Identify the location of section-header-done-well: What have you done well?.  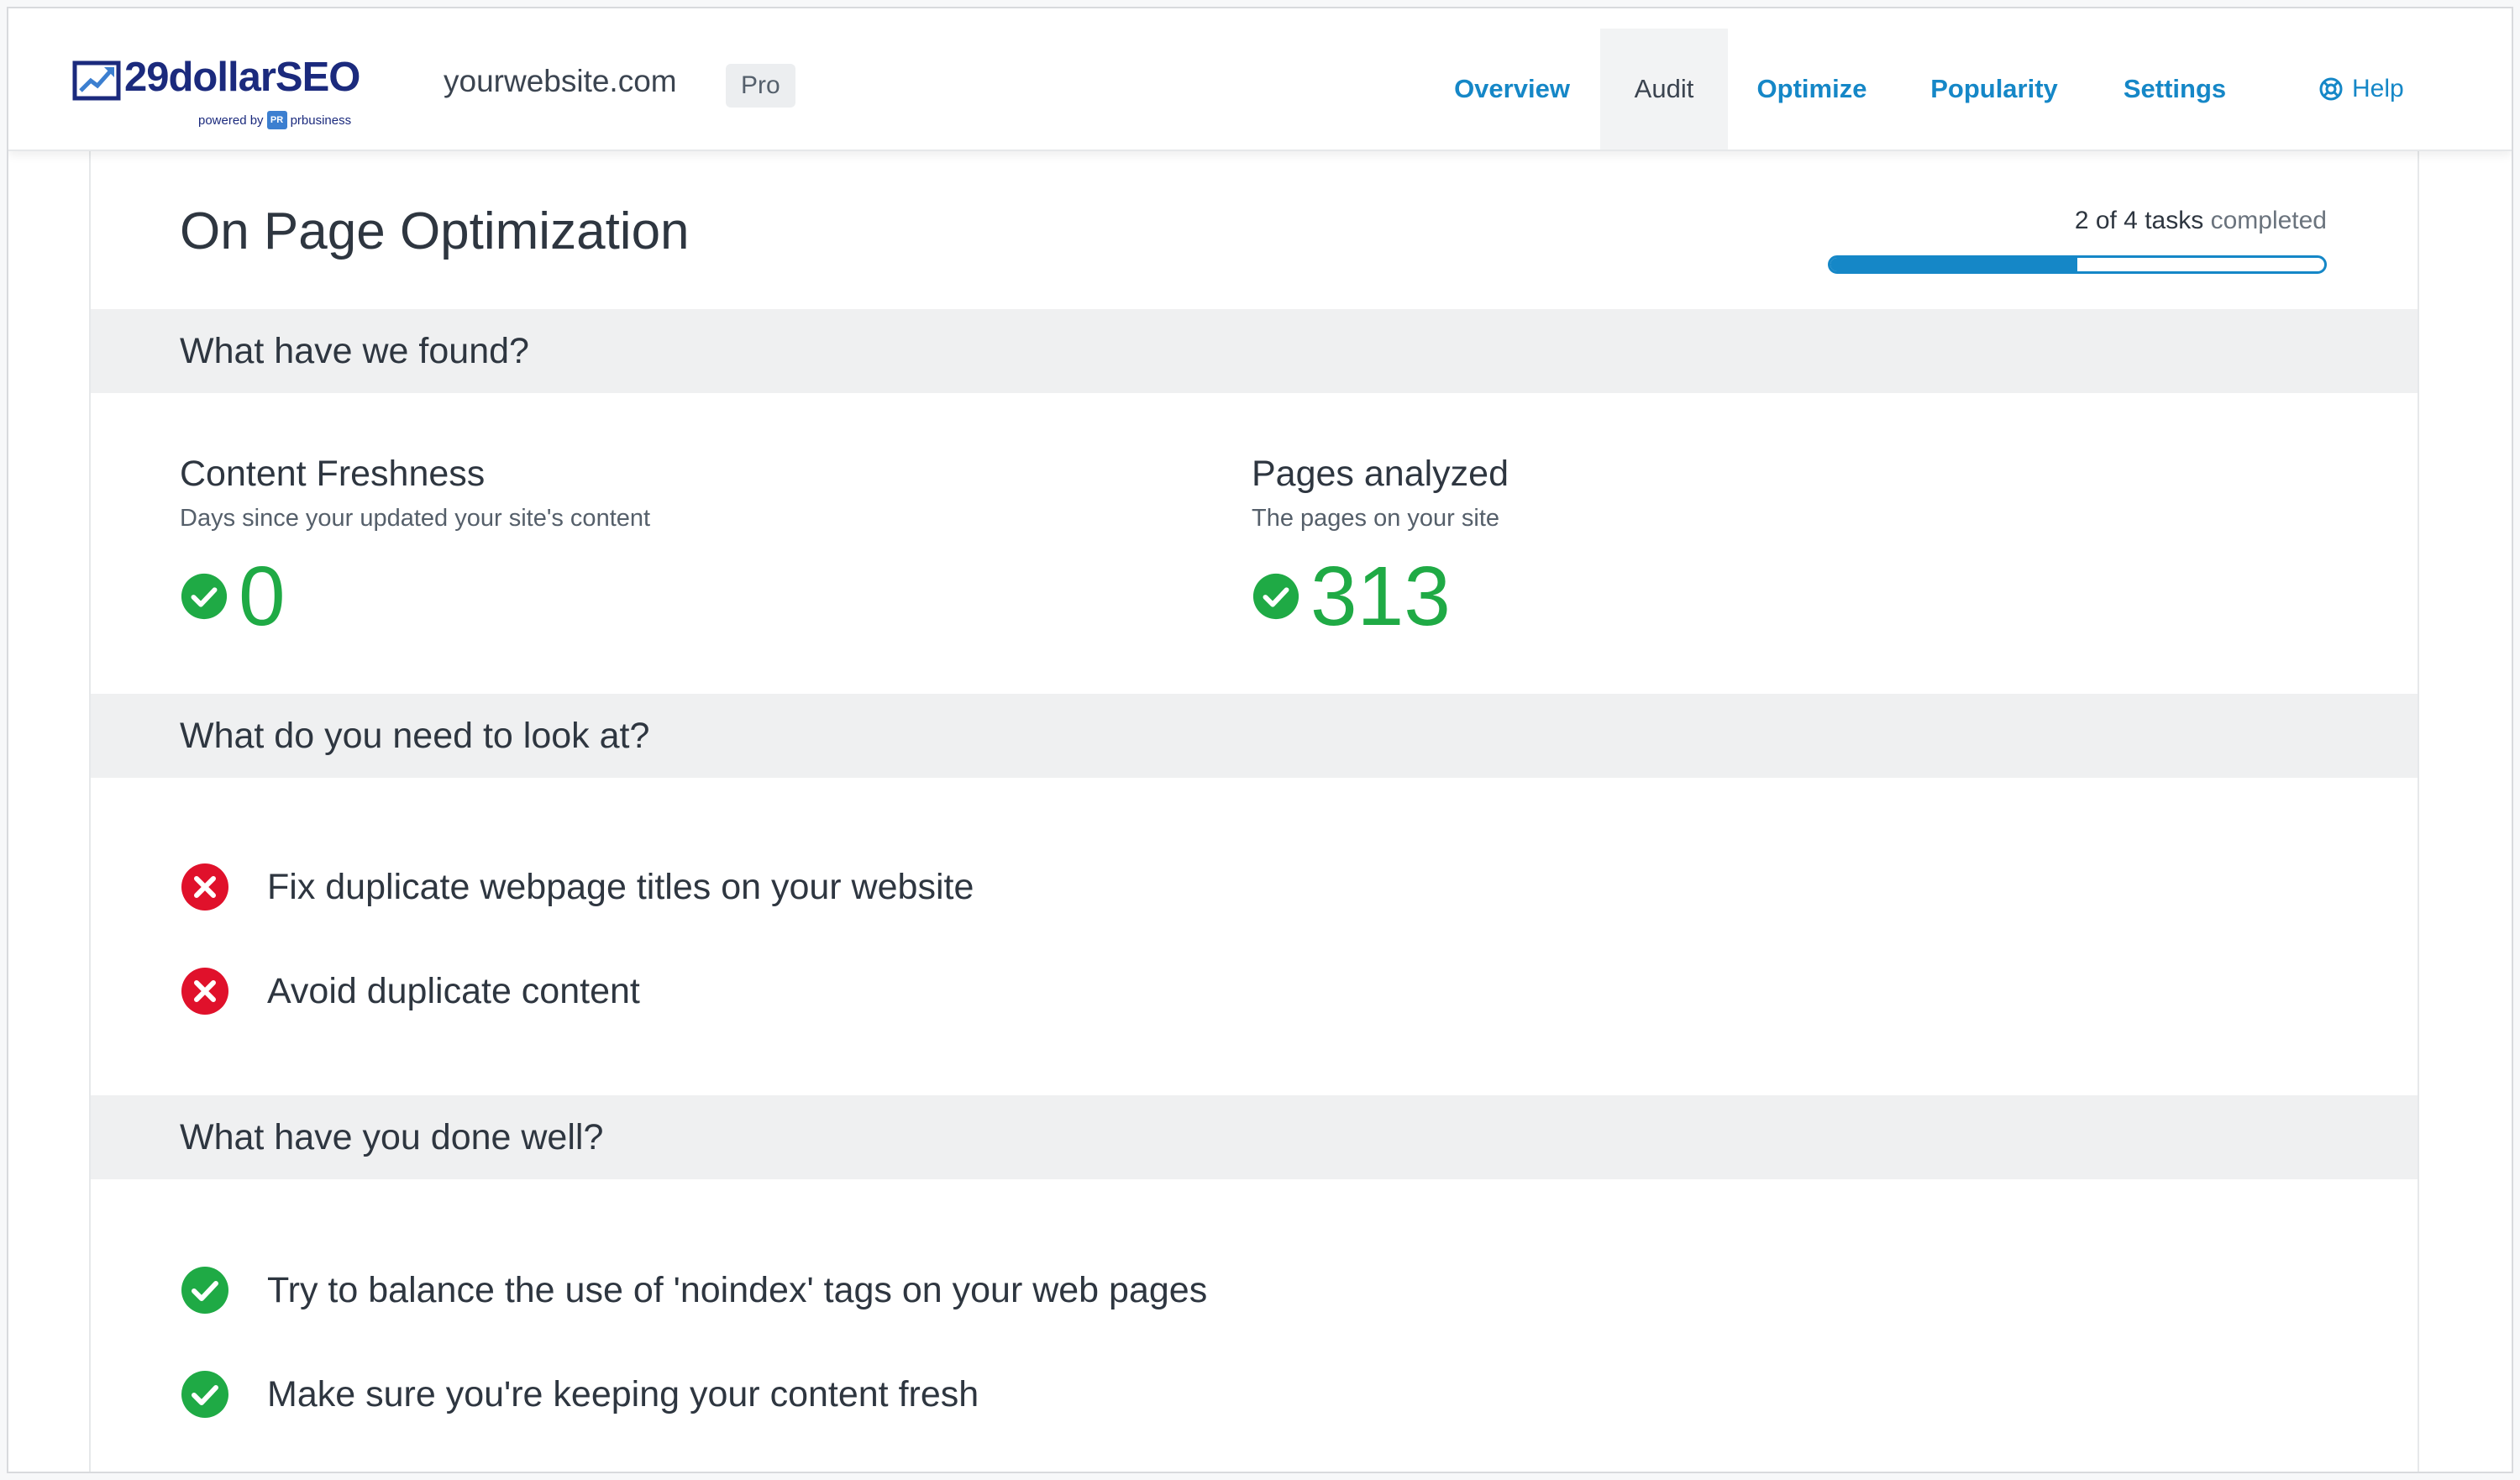
(1254, 1137).